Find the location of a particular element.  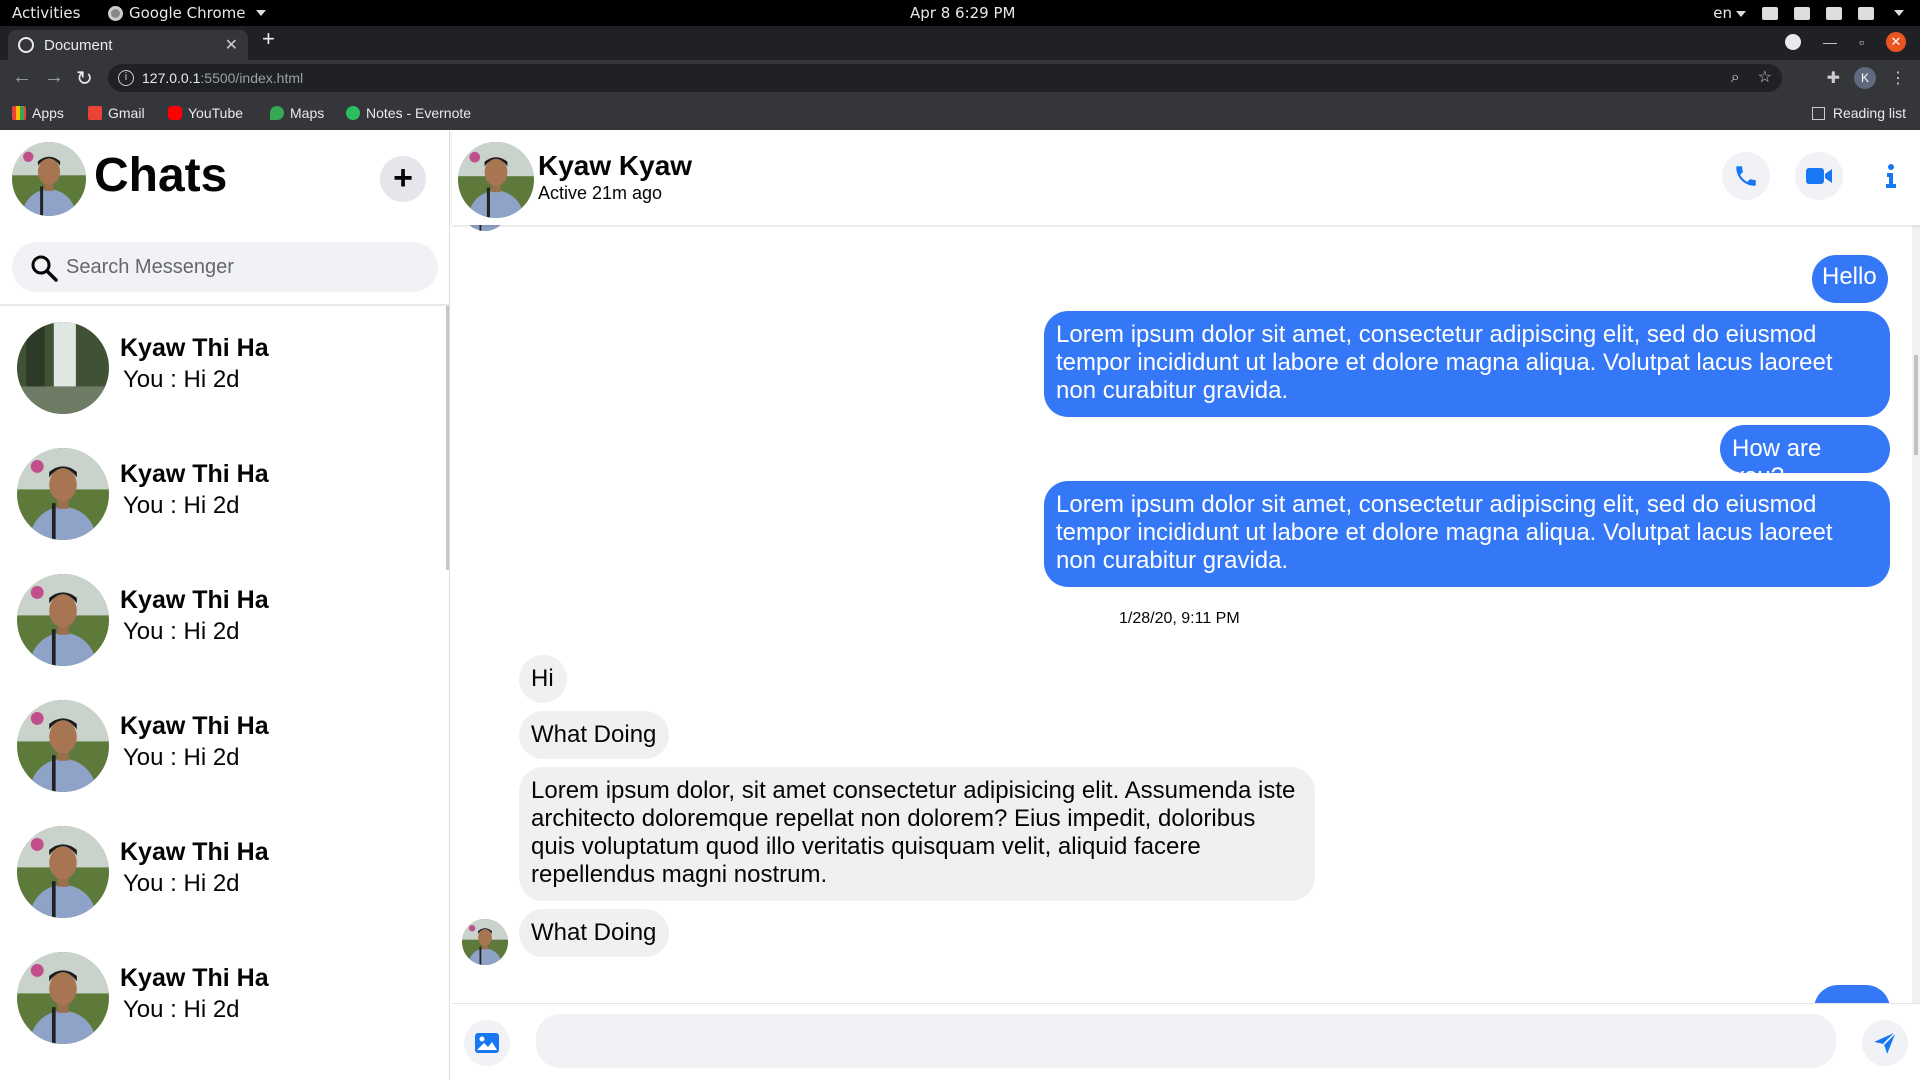

outgoing-message: How are you? is located at coordinates (1805, 457).